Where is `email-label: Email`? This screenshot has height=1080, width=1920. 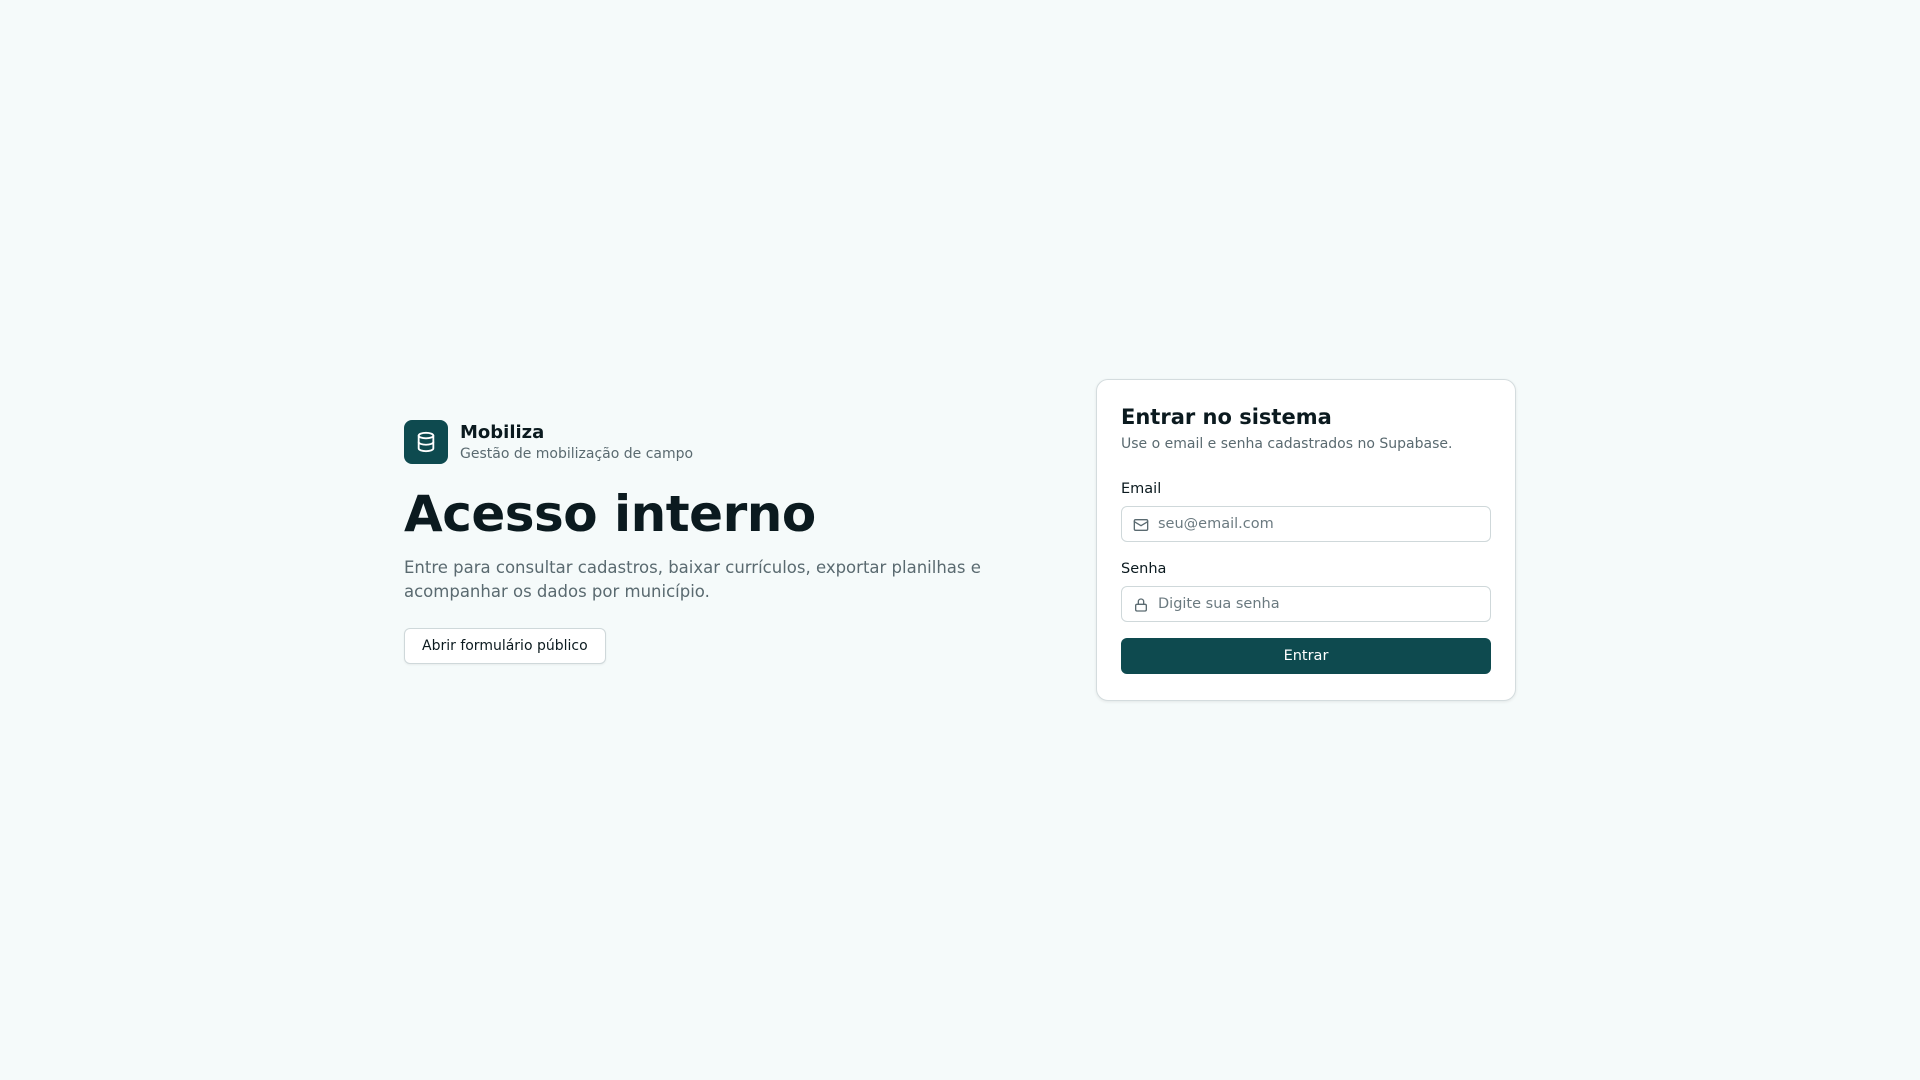
email-label: Email is located at coordinates (1141, 489).